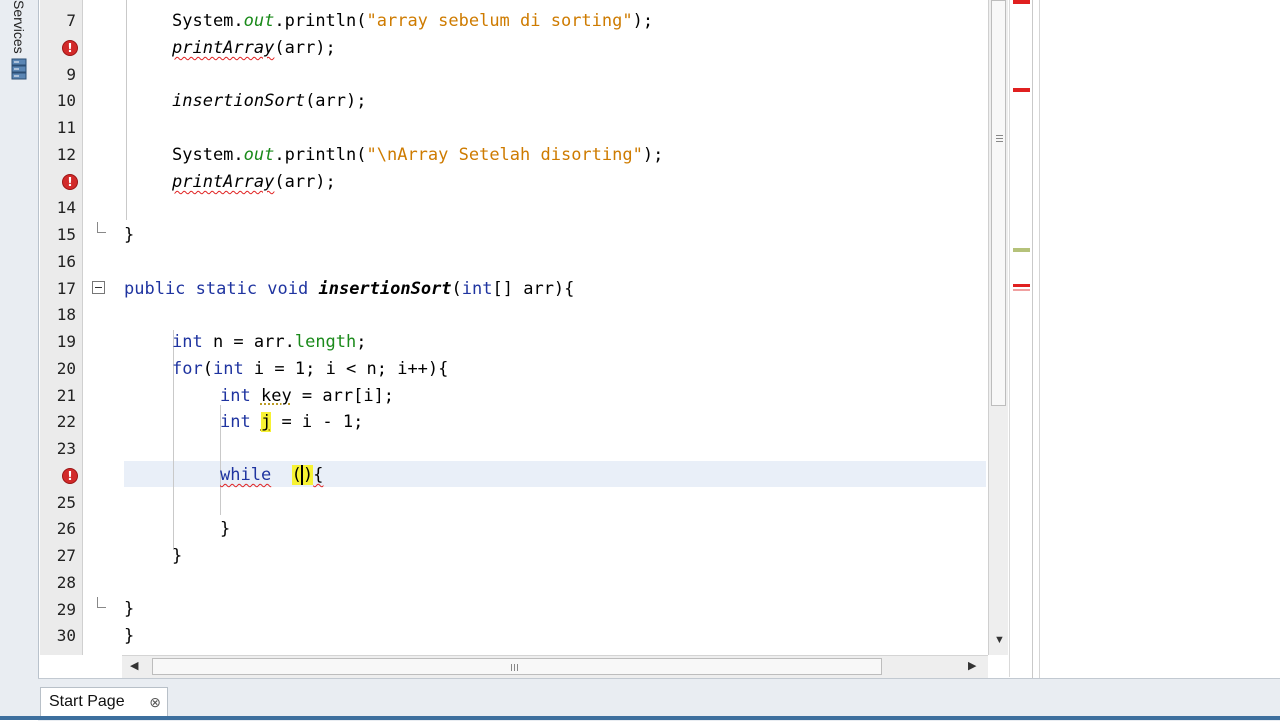  I want to click on line-number: 29, so click(58, 609).